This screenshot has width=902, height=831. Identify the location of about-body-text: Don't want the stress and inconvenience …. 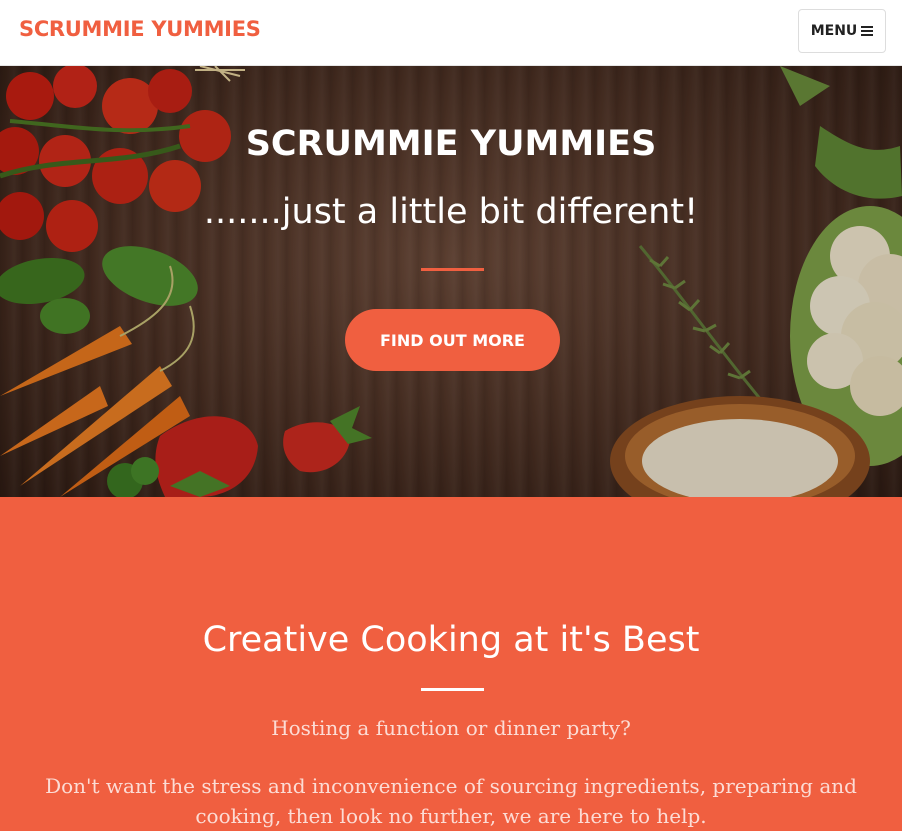
(451, 801).